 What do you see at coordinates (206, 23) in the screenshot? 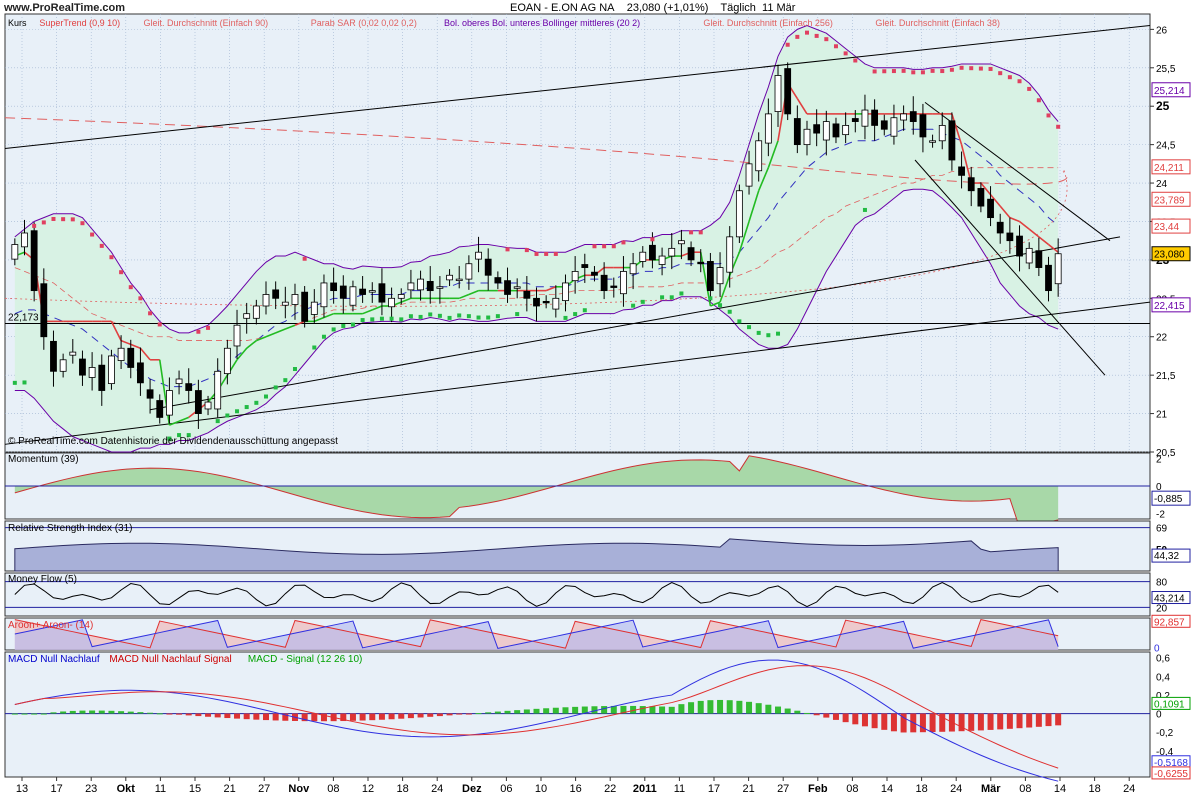
I see `legend-entry: Gleit. Durchschnitt (Einfach 90)` at bounding box center [206, 23].